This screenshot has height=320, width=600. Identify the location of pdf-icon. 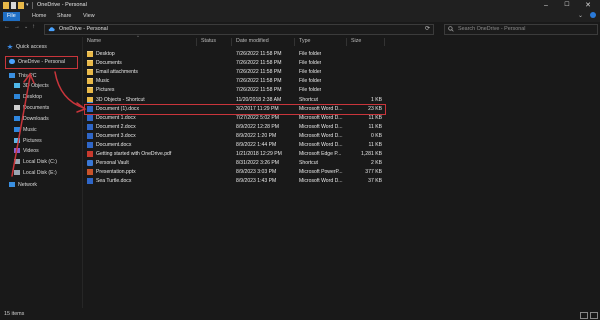
(90, 153).